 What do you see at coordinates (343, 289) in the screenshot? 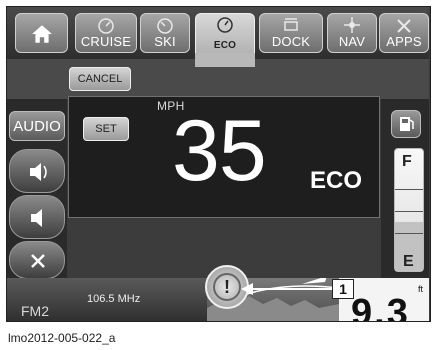
I see `callout-number: 1` at bounding box center [343, 289].